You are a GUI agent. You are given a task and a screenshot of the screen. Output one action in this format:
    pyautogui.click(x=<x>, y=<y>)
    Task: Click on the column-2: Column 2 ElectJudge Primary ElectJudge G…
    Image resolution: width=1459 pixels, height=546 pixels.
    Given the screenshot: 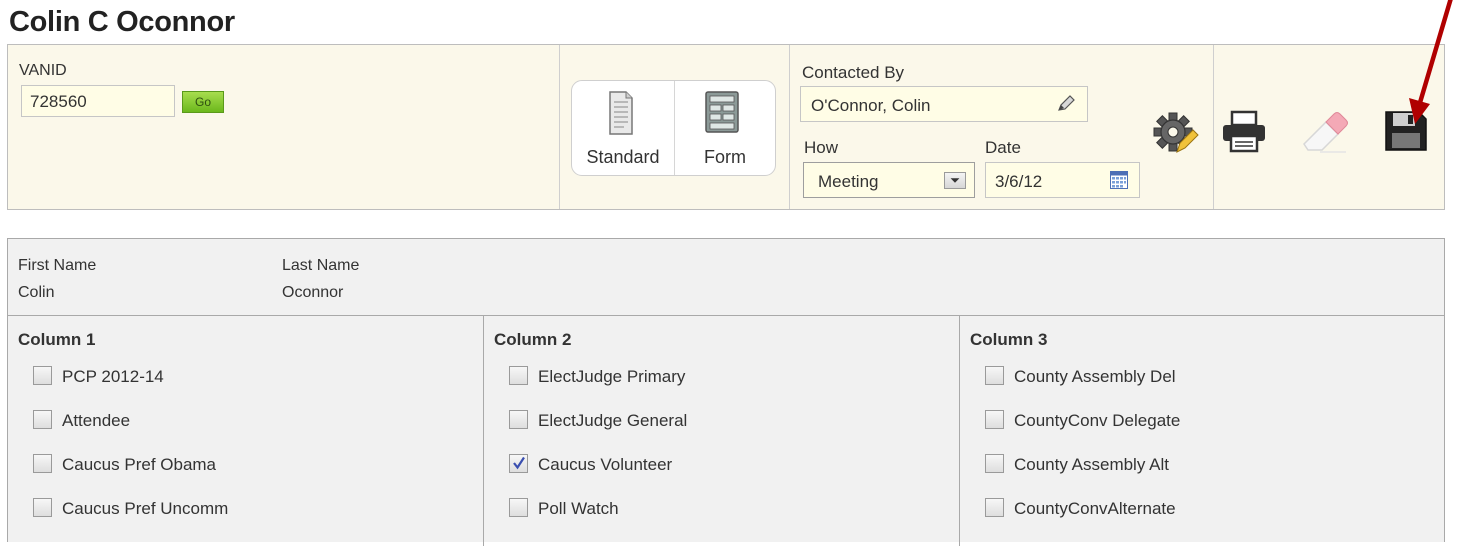 What is the action you would take?
    pyautogui.click(x=721, y=431)
    